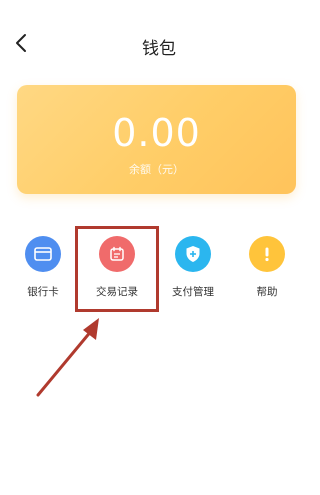 The width and height of the screenshot is (320, 495). Describe the element at coordinates (159, 49) in the screenshot. I see `page-title: 钱包` at that location.